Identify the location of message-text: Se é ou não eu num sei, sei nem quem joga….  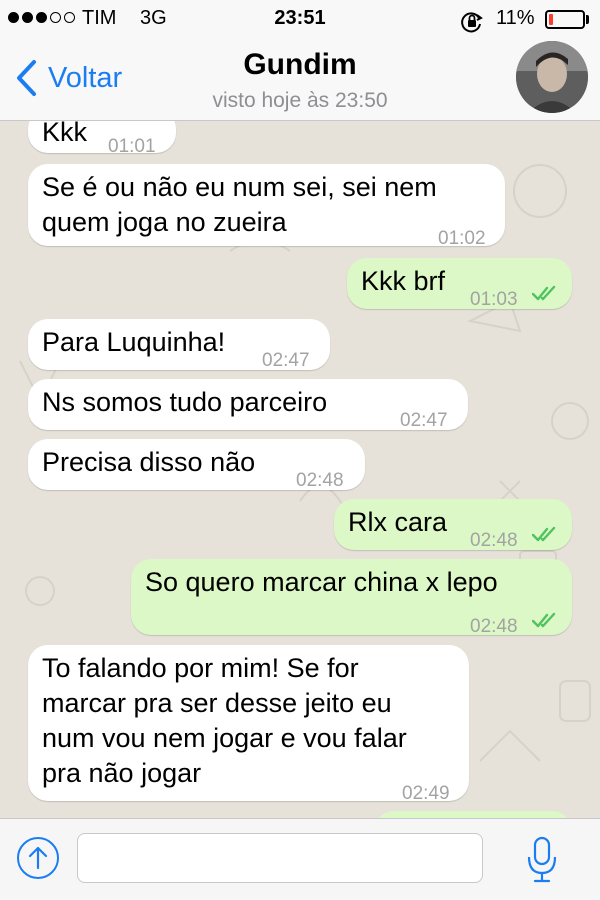
(266, 205).